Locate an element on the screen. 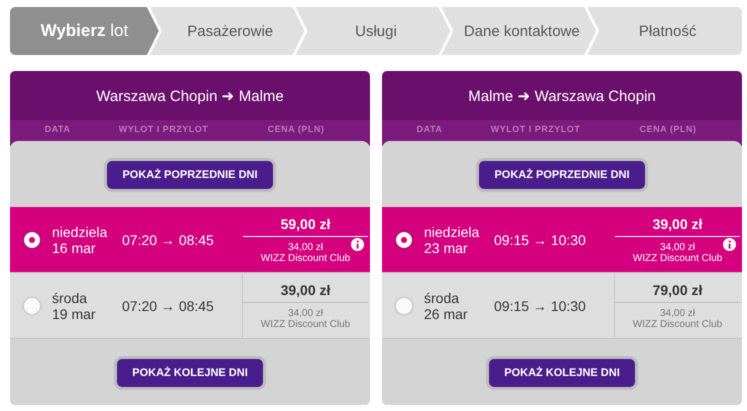 This screenshot has height=411, width=747. progress-step: Wybierz lot is located at coordinates (84, 31).